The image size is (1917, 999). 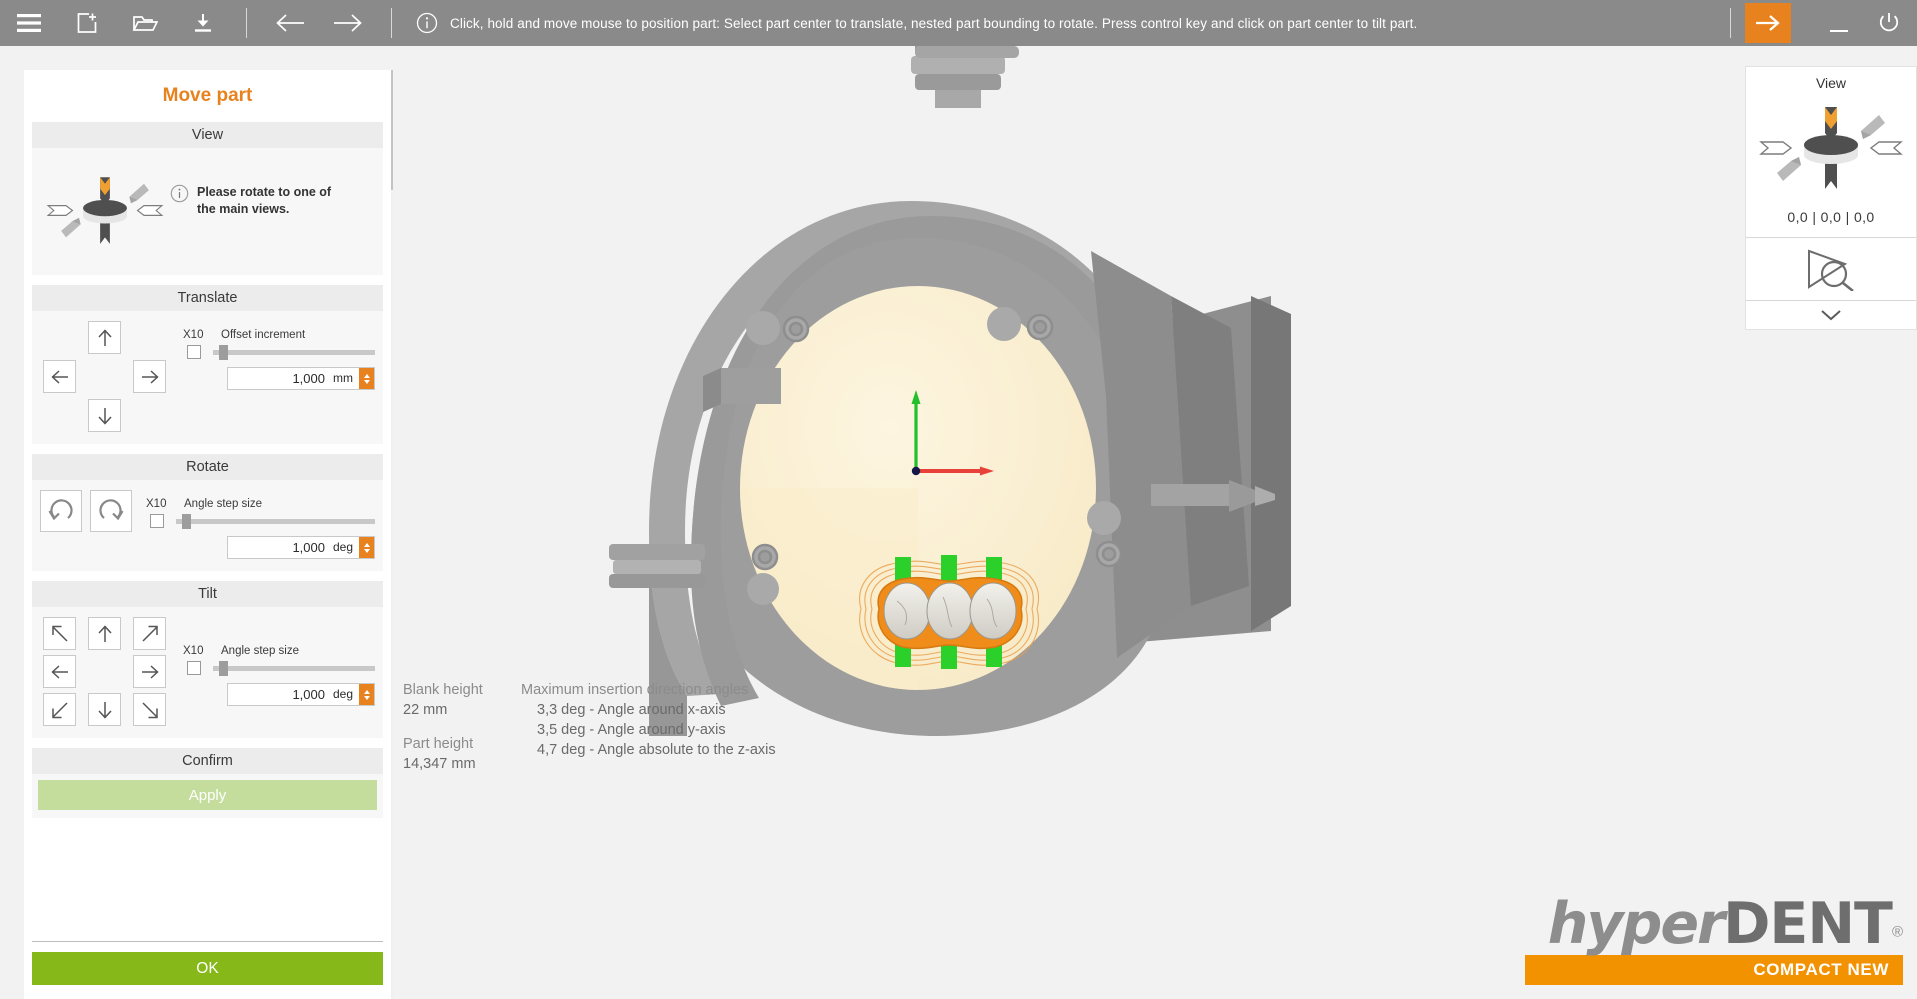 I want to click on translate-direction-pad, so click(x=104, y=376).